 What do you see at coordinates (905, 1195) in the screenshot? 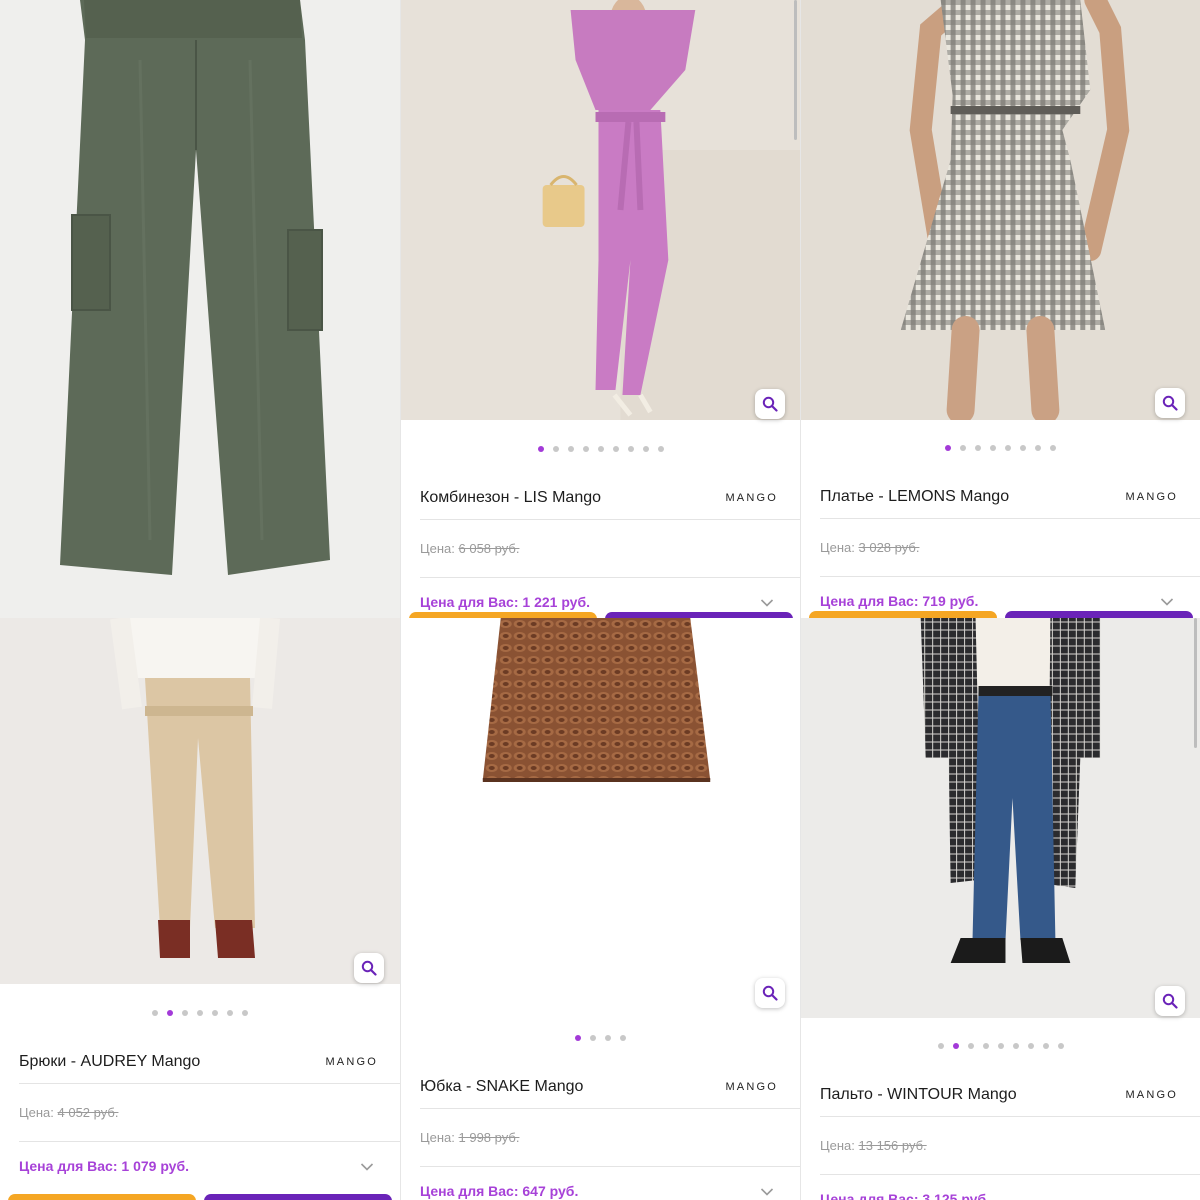
I see `your-price: Цена для Вас: 3 125 руб.` at bounding box center [905, 1195].